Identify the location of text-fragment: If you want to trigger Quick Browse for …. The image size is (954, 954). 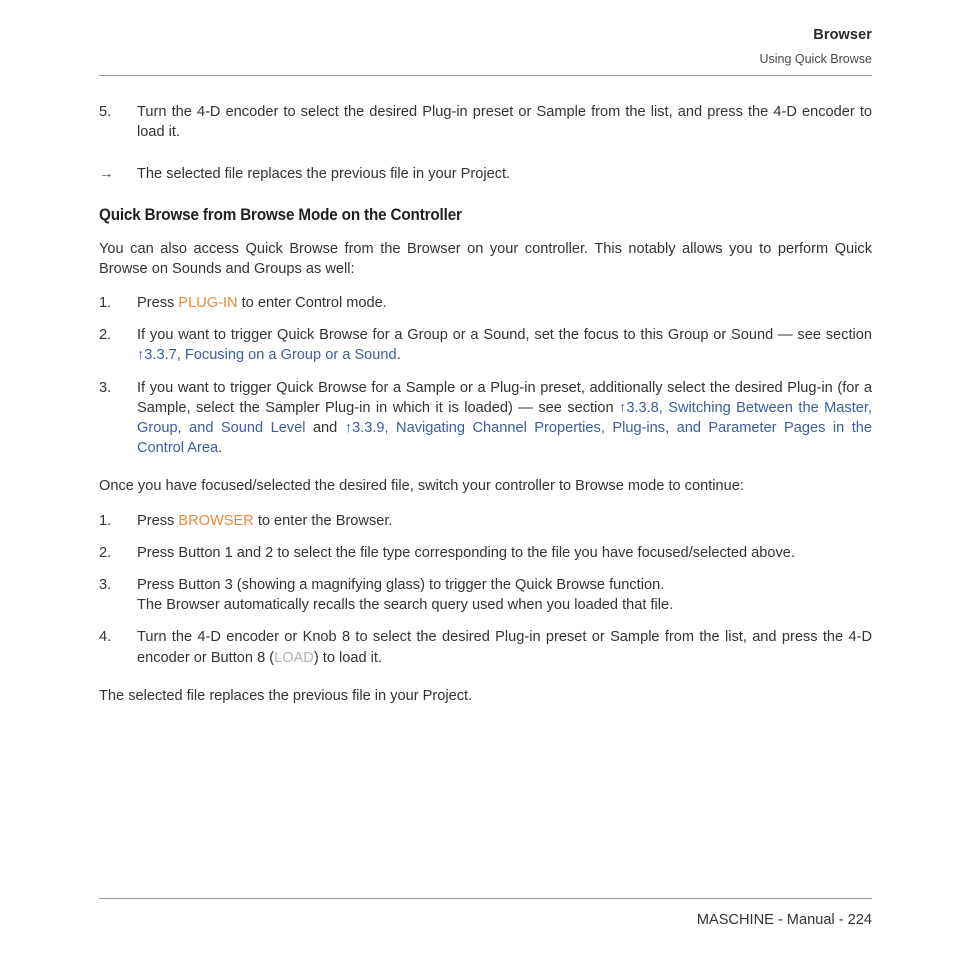
(504, 335).